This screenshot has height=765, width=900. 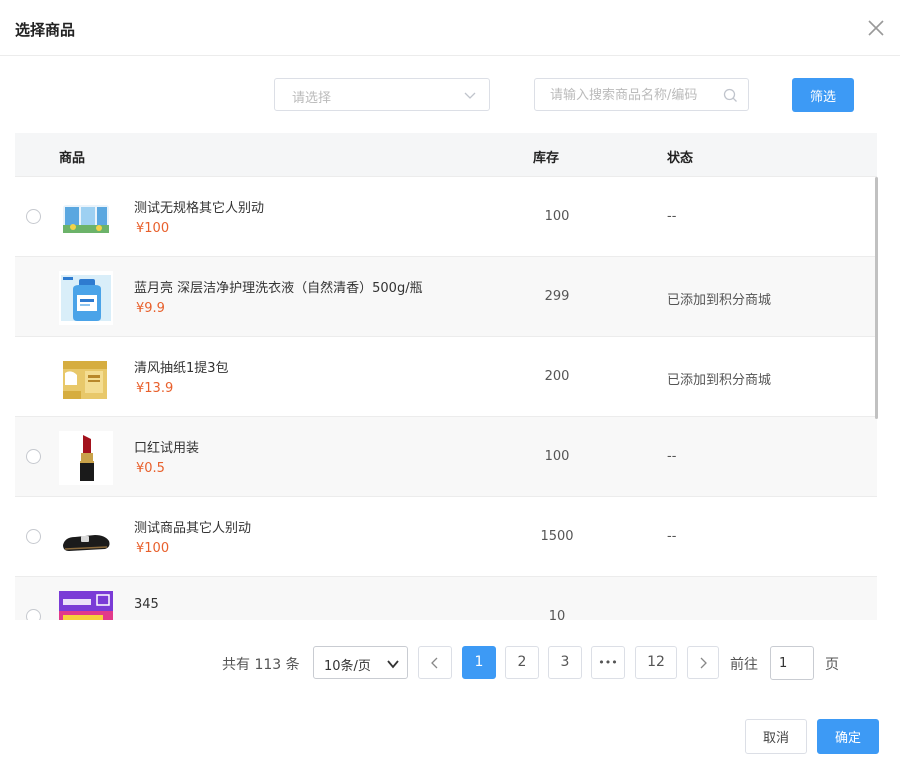 What do you see at coordinates (744, 665) in the screenshot?
I see `goto-label: 前往` at bounding box center [744, 665].